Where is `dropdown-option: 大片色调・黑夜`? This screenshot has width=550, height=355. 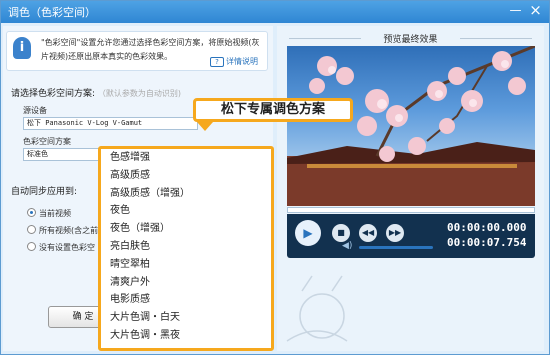 dropdown-option: 大片色调・黑夜 is located at coordinates (186, 336).